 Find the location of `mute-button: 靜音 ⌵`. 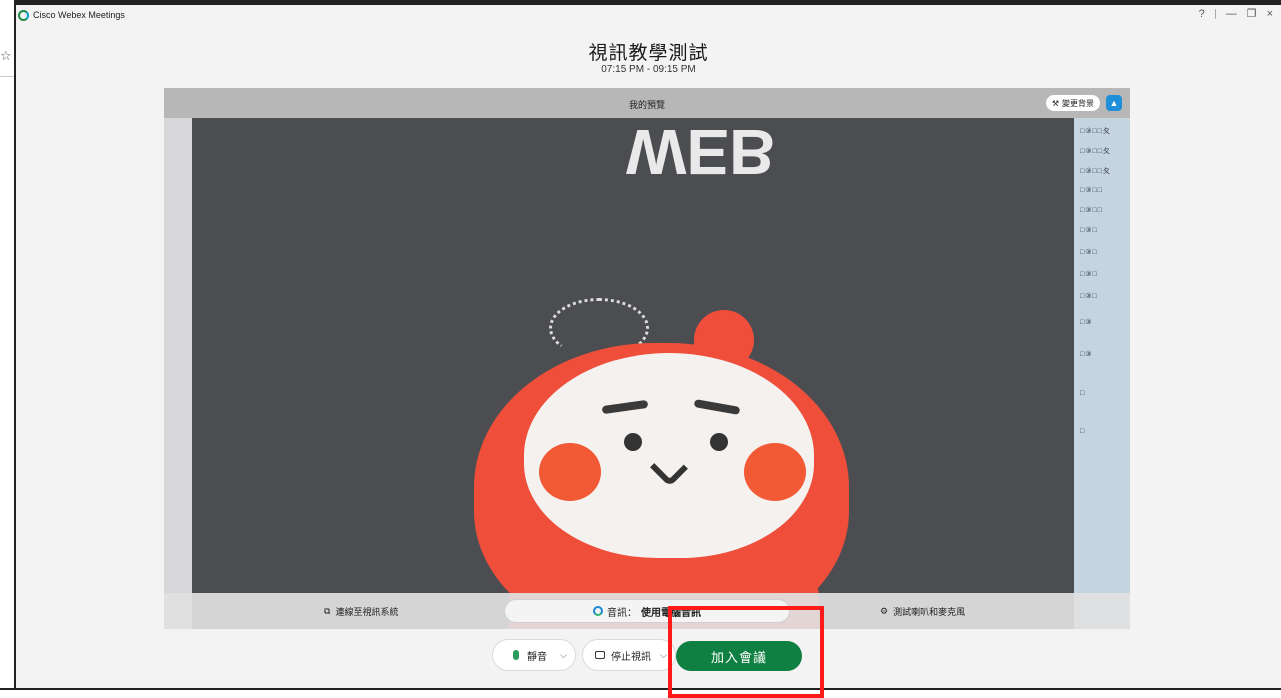

mute-button: 靜音 ⌵ is located at coordinates (534, 655).